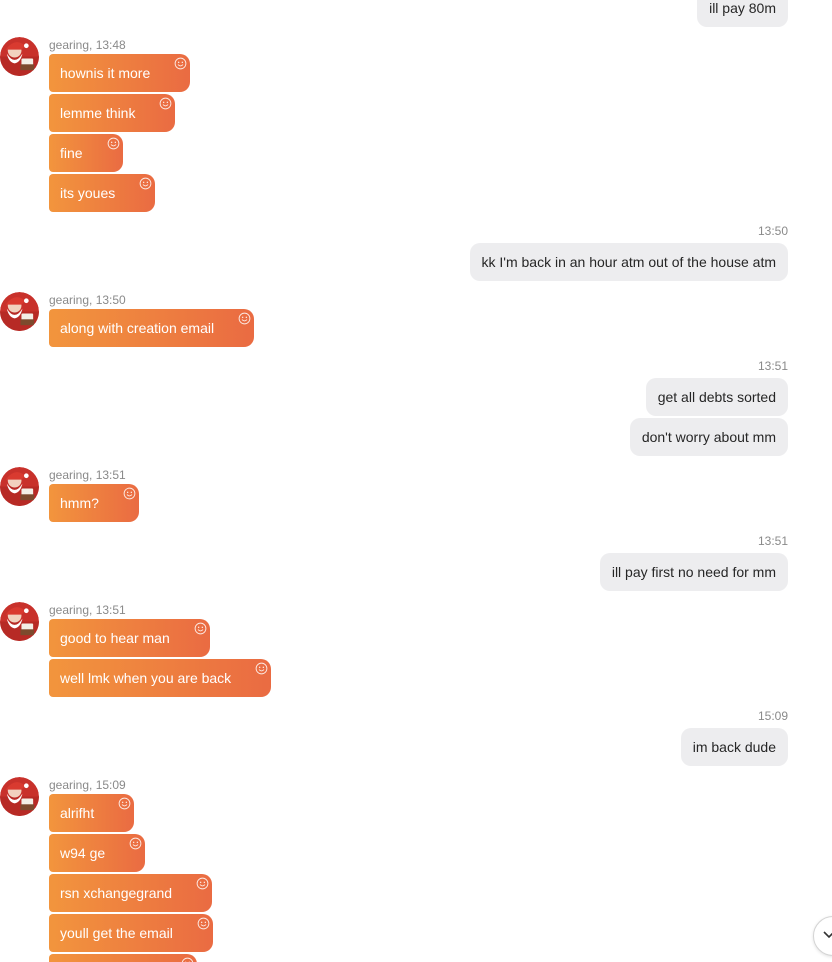 This screenshot has height=962, width=832. What do you see at coordinates (92, 813) in the screenshot?
I see `incoming-message: alrifht` at bounding box center [92, 813].